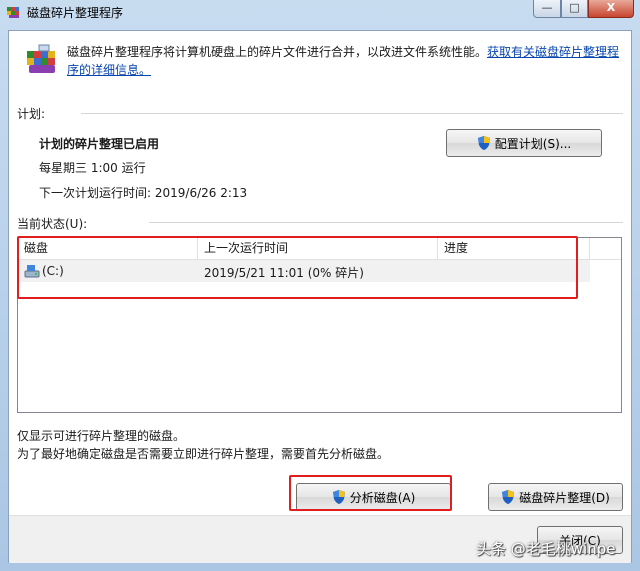 This screenshot has width=640, height=571. I want to click on defrag-disk-label: 磁盘碎片整理(D), so click(564, 497).